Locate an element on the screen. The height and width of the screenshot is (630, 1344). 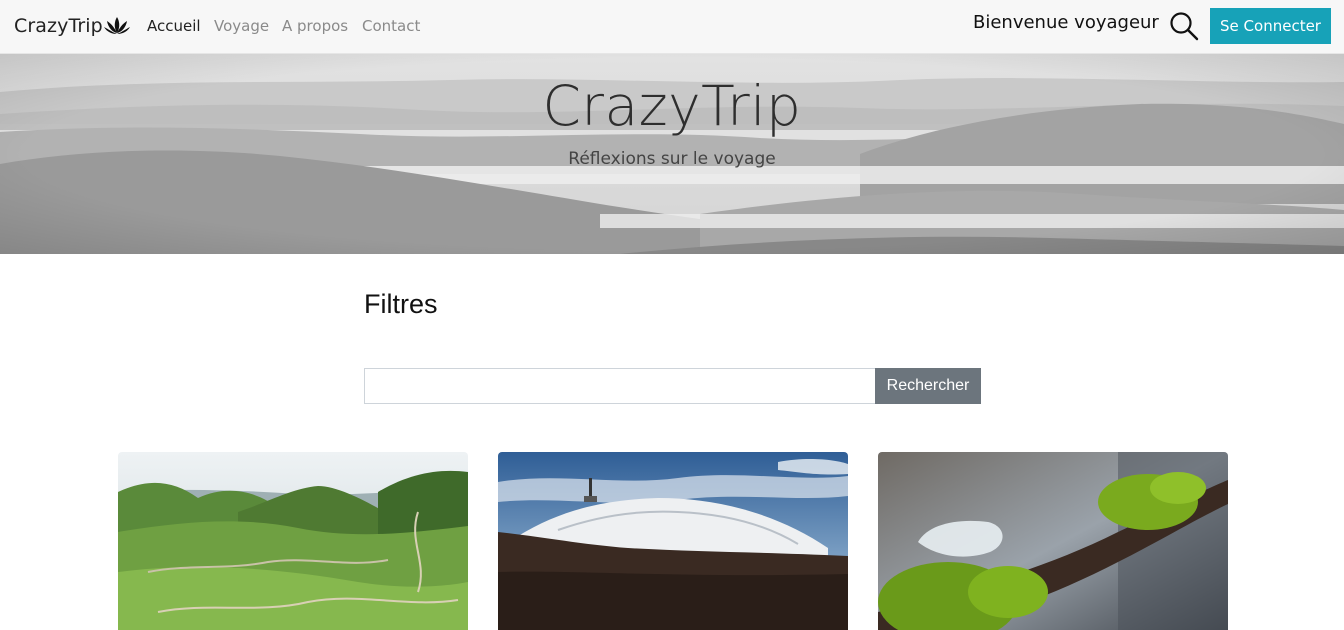
nav-link-accueil: Accueil is located at coordinates (174, 26).